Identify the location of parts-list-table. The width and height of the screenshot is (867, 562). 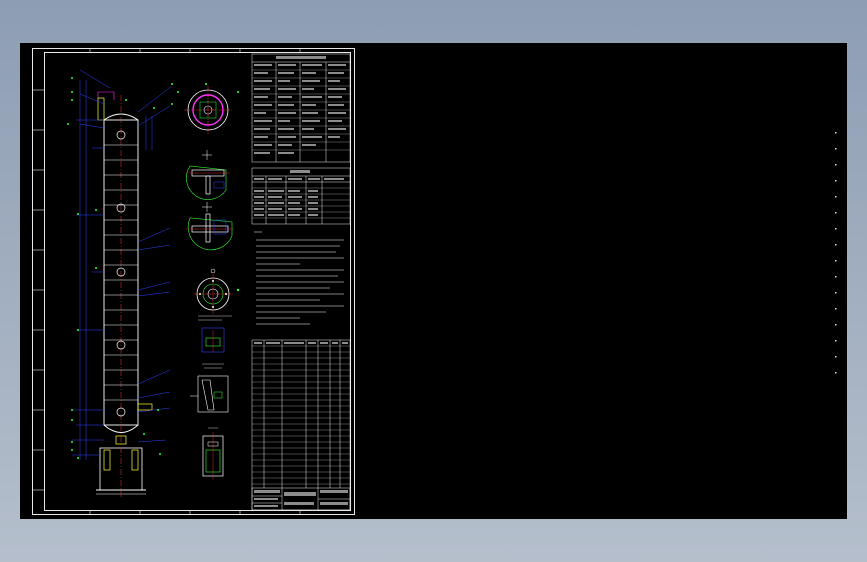
(301, 425).